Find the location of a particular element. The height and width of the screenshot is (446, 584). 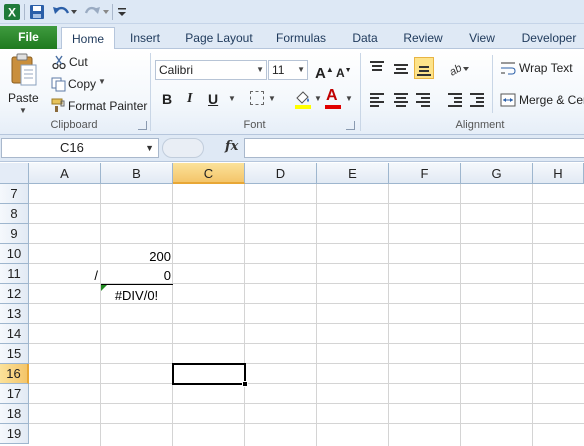

merge-center-button: Merge & Cer is located at coordinates (551, 100).